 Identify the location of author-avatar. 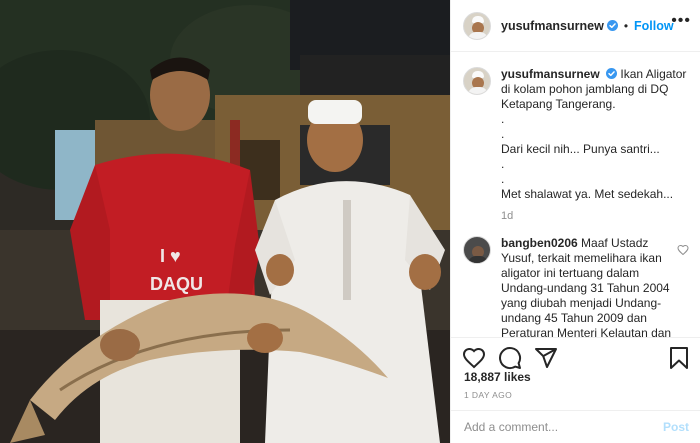
(477, 25).